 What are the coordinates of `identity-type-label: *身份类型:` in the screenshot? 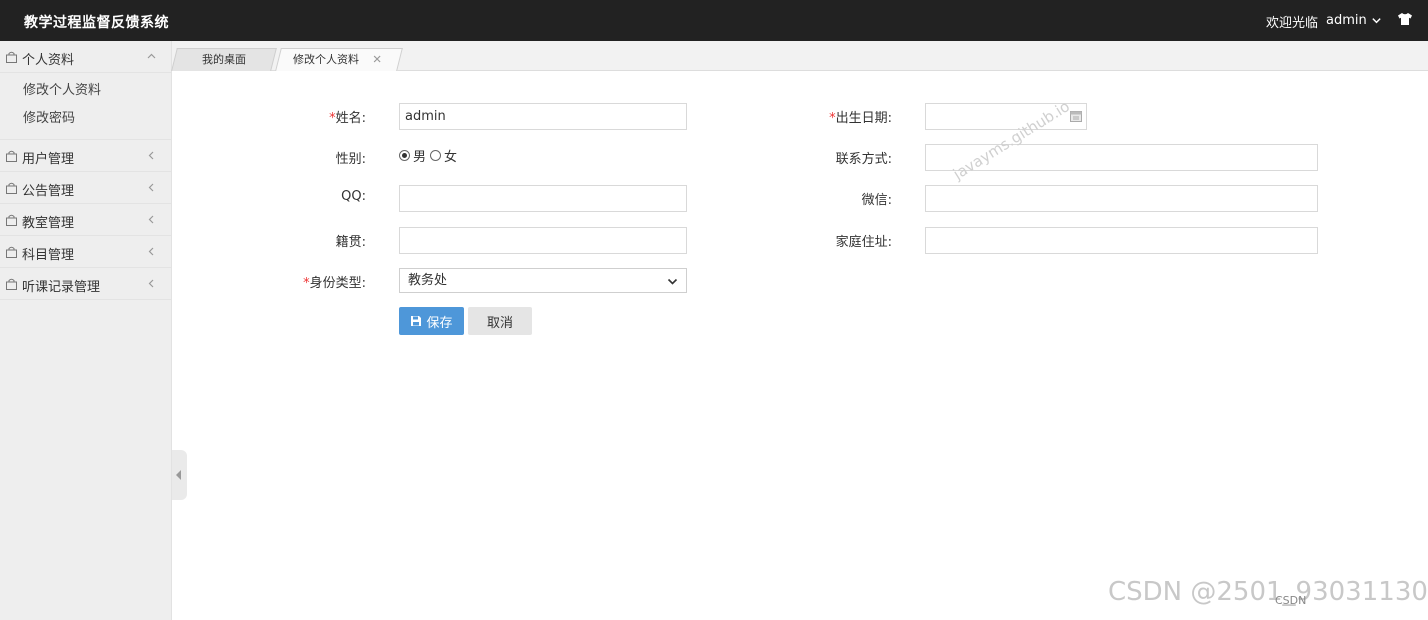 It's located at (334, 283).